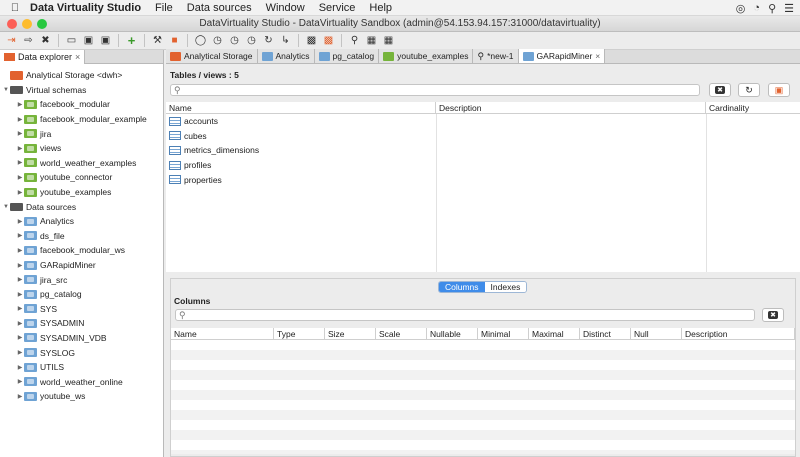  What do you see at coordinates (164, 8) in the screenshot?
I see `menu-file: File` at bounding box center [164, 8].